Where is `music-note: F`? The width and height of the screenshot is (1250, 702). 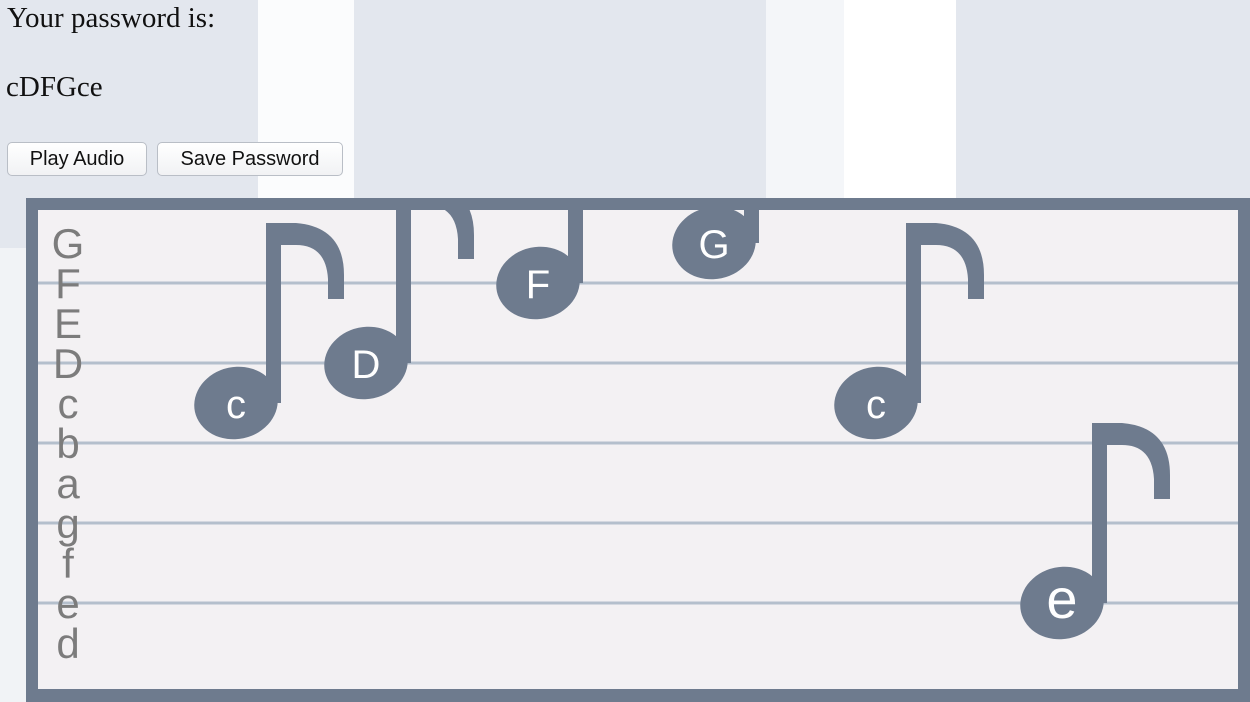
music-note: F is located at coordinates (567, 268).